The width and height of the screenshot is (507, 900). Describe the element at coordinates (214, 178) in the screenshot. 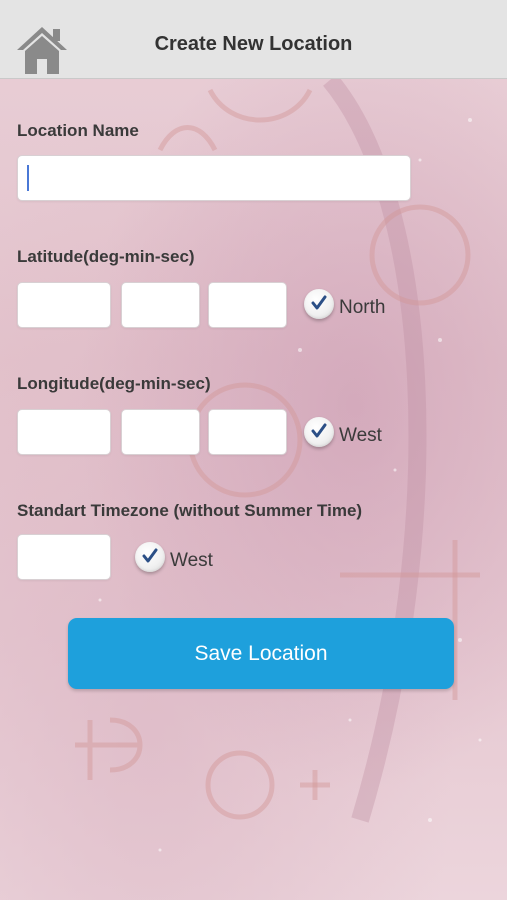

I see `location-name-input` at that location.